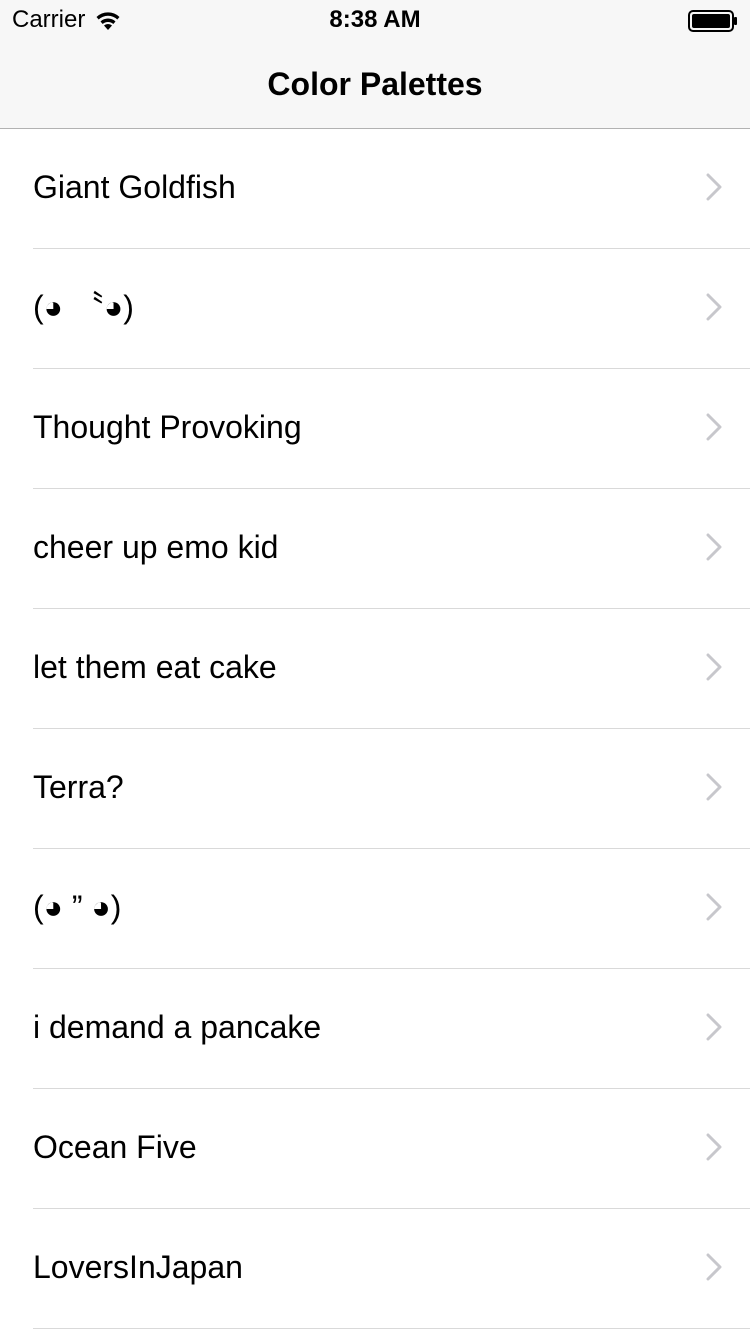  Describe the element at coordinates (77, 907) in the screenshot. I see `list-item-label: (◕ ” ◕)` at that location.